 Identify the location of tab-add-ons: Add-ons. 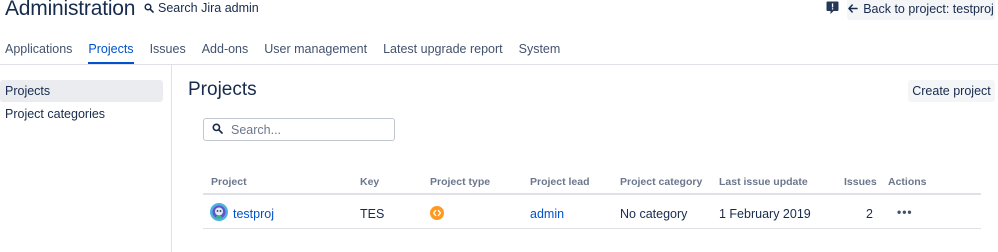
(225, 51).